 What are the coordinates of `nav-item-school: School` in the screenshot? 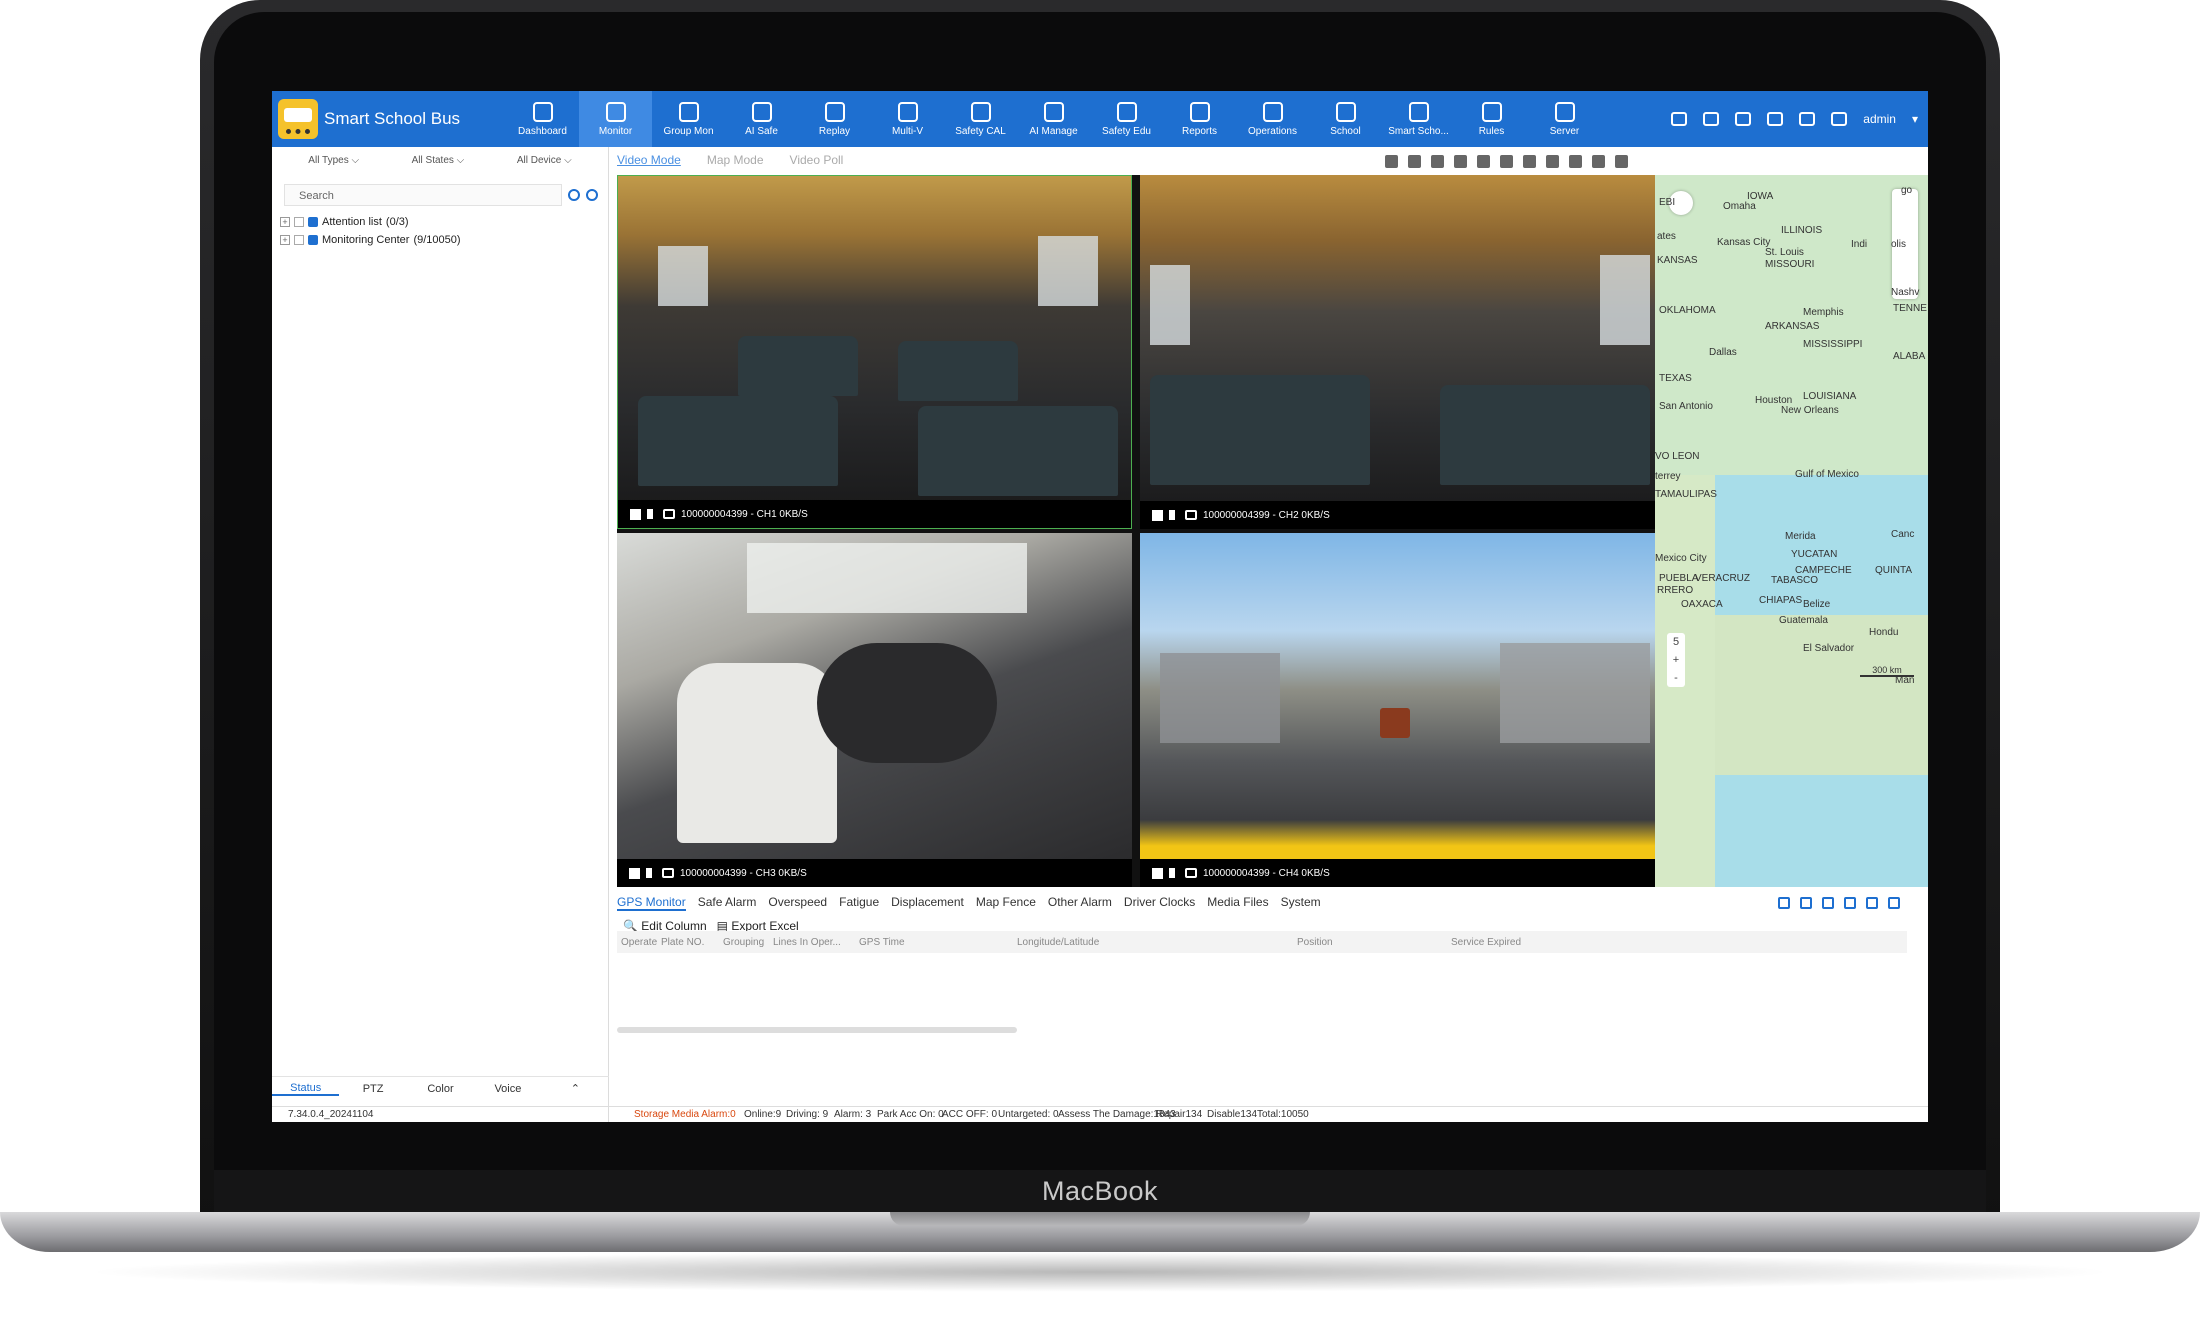 It's located at (1345, 119).